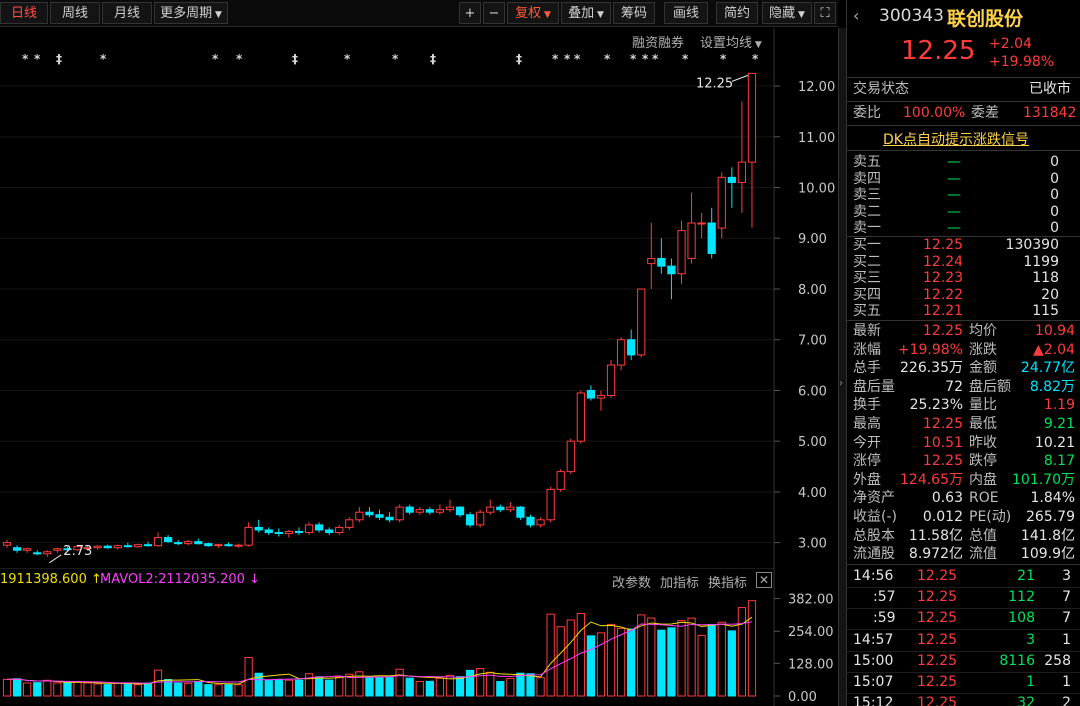 The width and height of the screenshot is (1080, 706). What do you see at coordinates (186, 13) in the screenshot?
I see `more-periods-label: 更多周期` at bounding box center [186, 13].